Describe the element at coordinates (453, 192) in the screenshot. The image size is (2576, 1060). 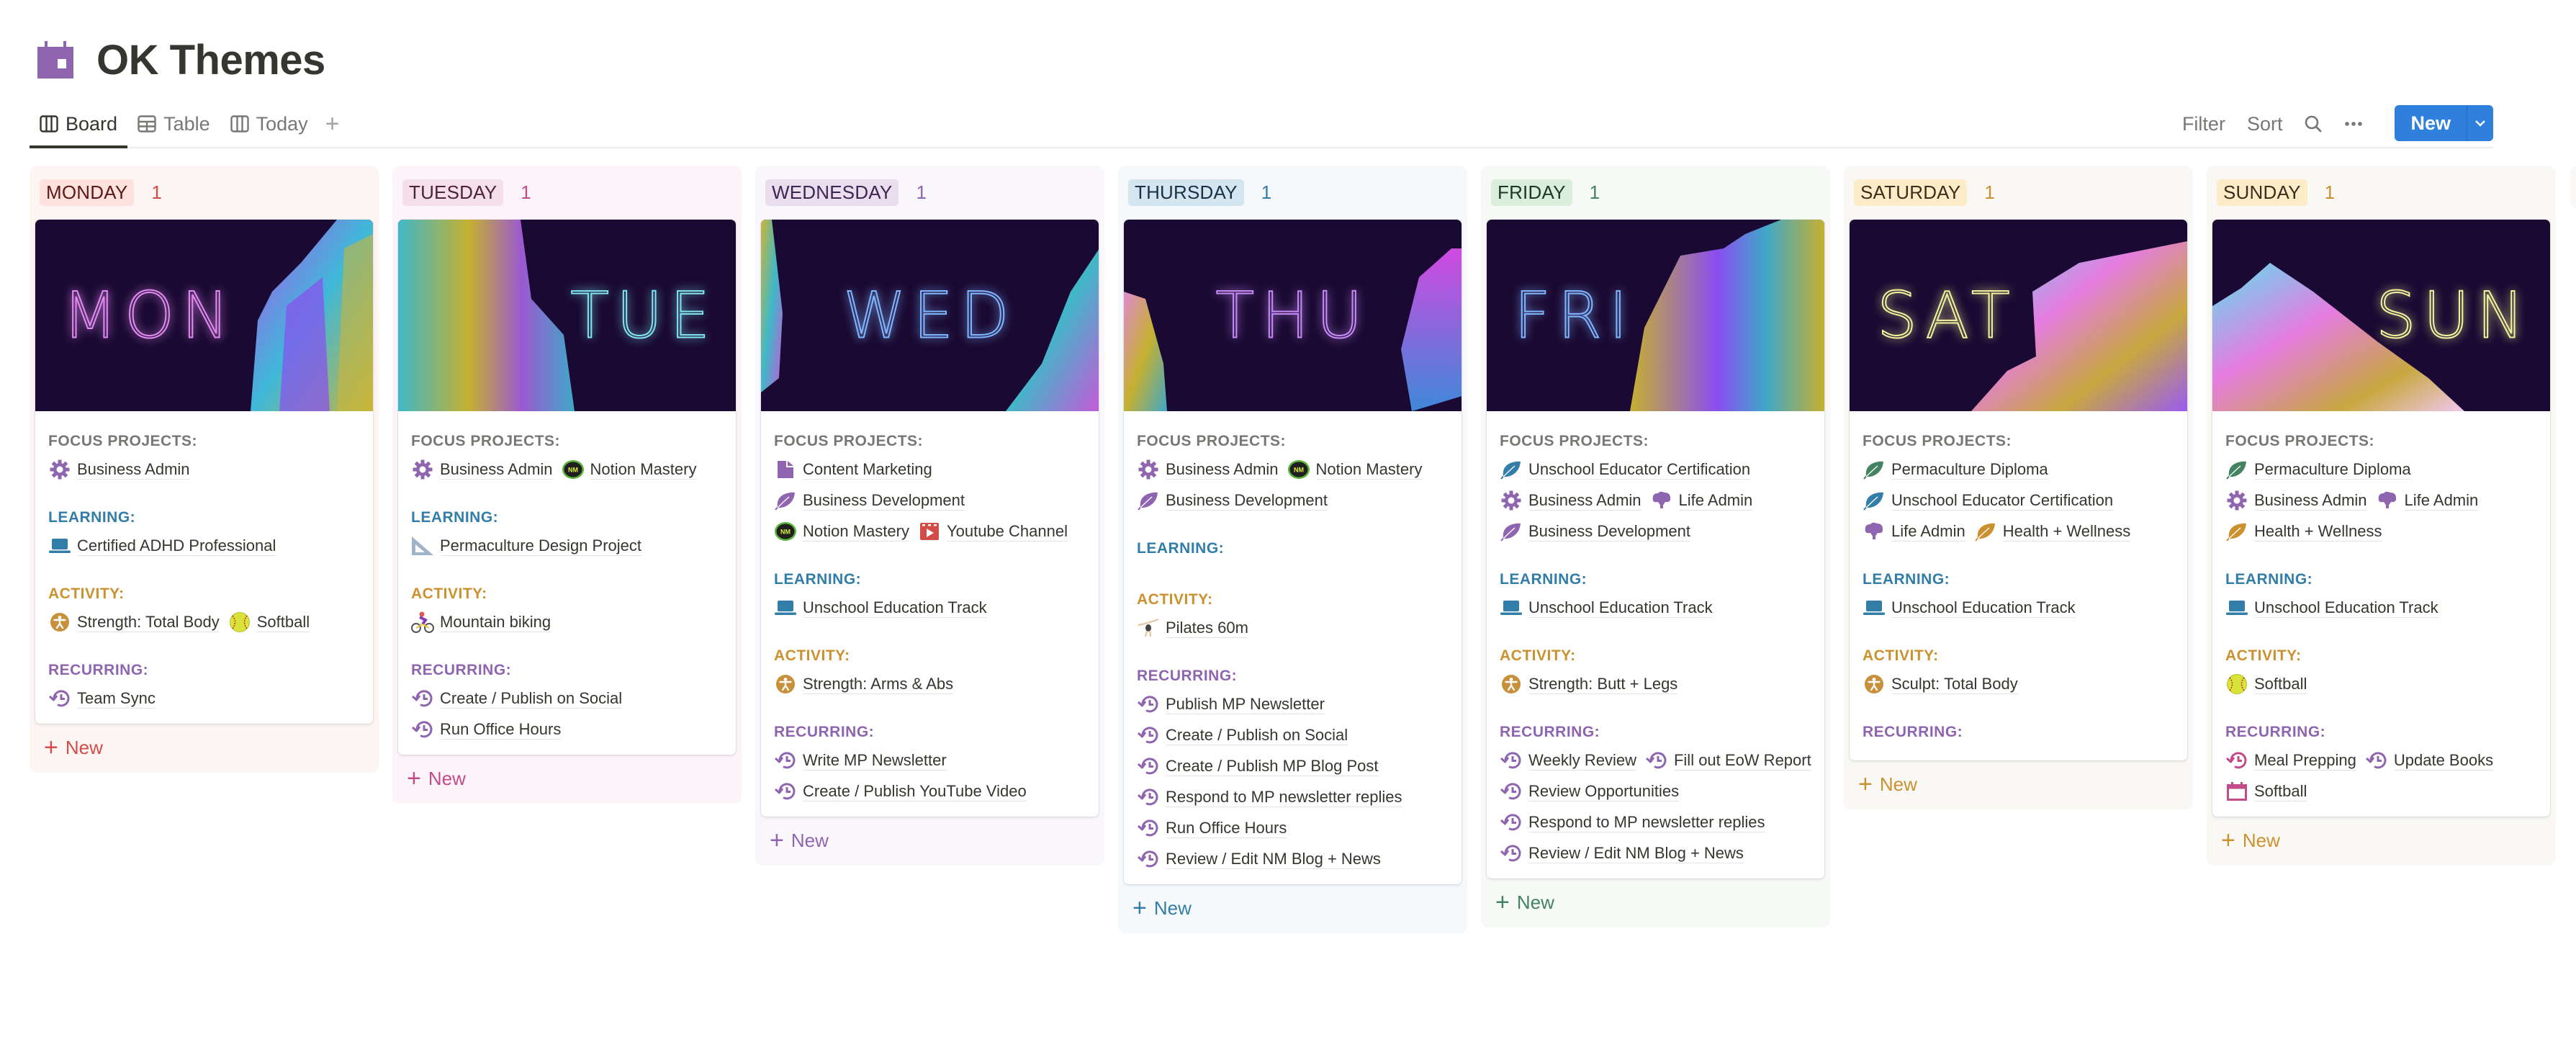
I see `day-label: TUESDAY` at that location.